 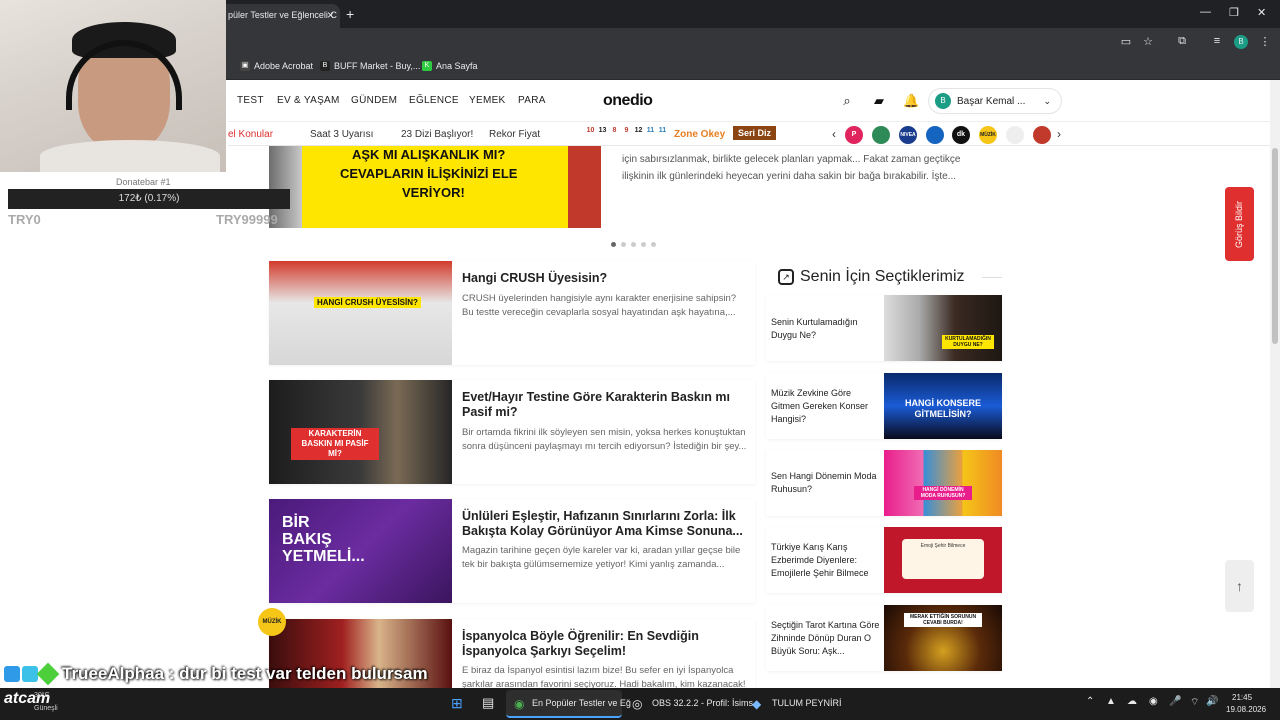 What do you see at coordinates (1175, 701) in the screenshot?
I see `microphone-icon: 🎤` at bounding box center [1175, 701].